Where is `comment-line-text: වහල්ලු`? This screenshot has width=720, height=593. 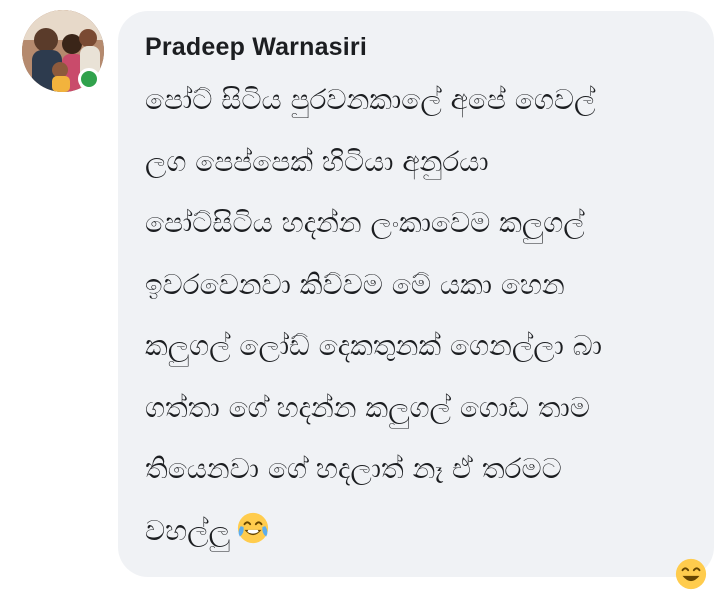
comment-line-text: වහල්ලු is located at coordinates (187, 530).